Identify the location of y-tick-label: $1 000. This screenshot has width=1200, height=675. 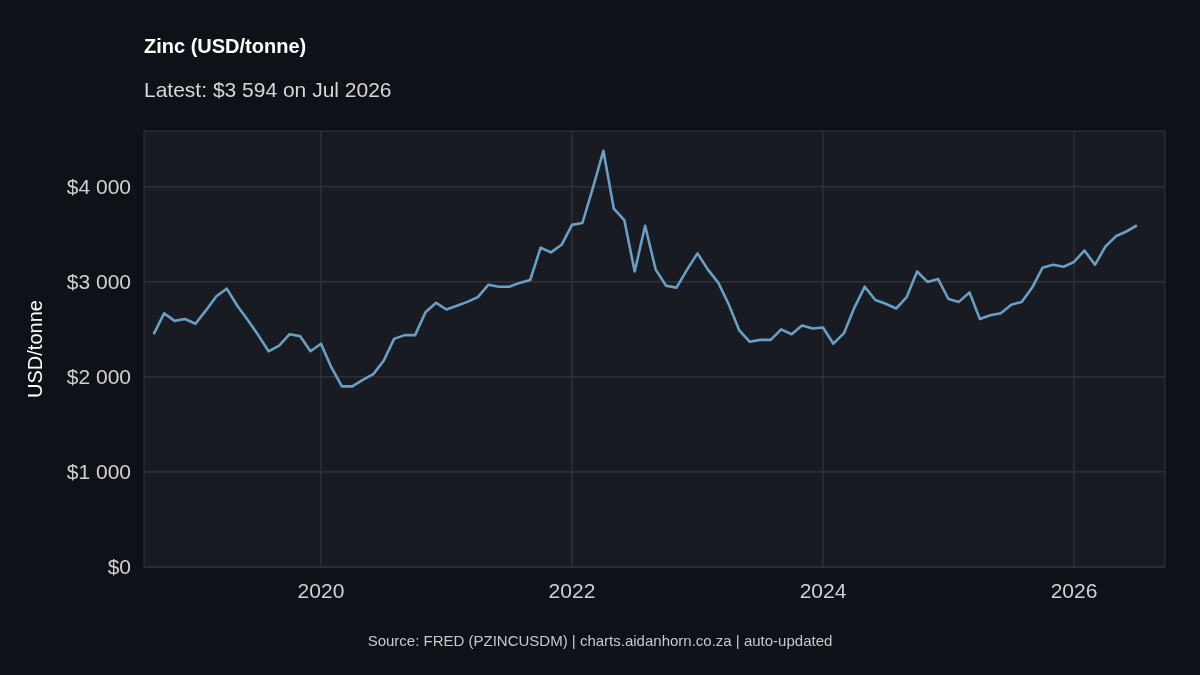
(98, 471).